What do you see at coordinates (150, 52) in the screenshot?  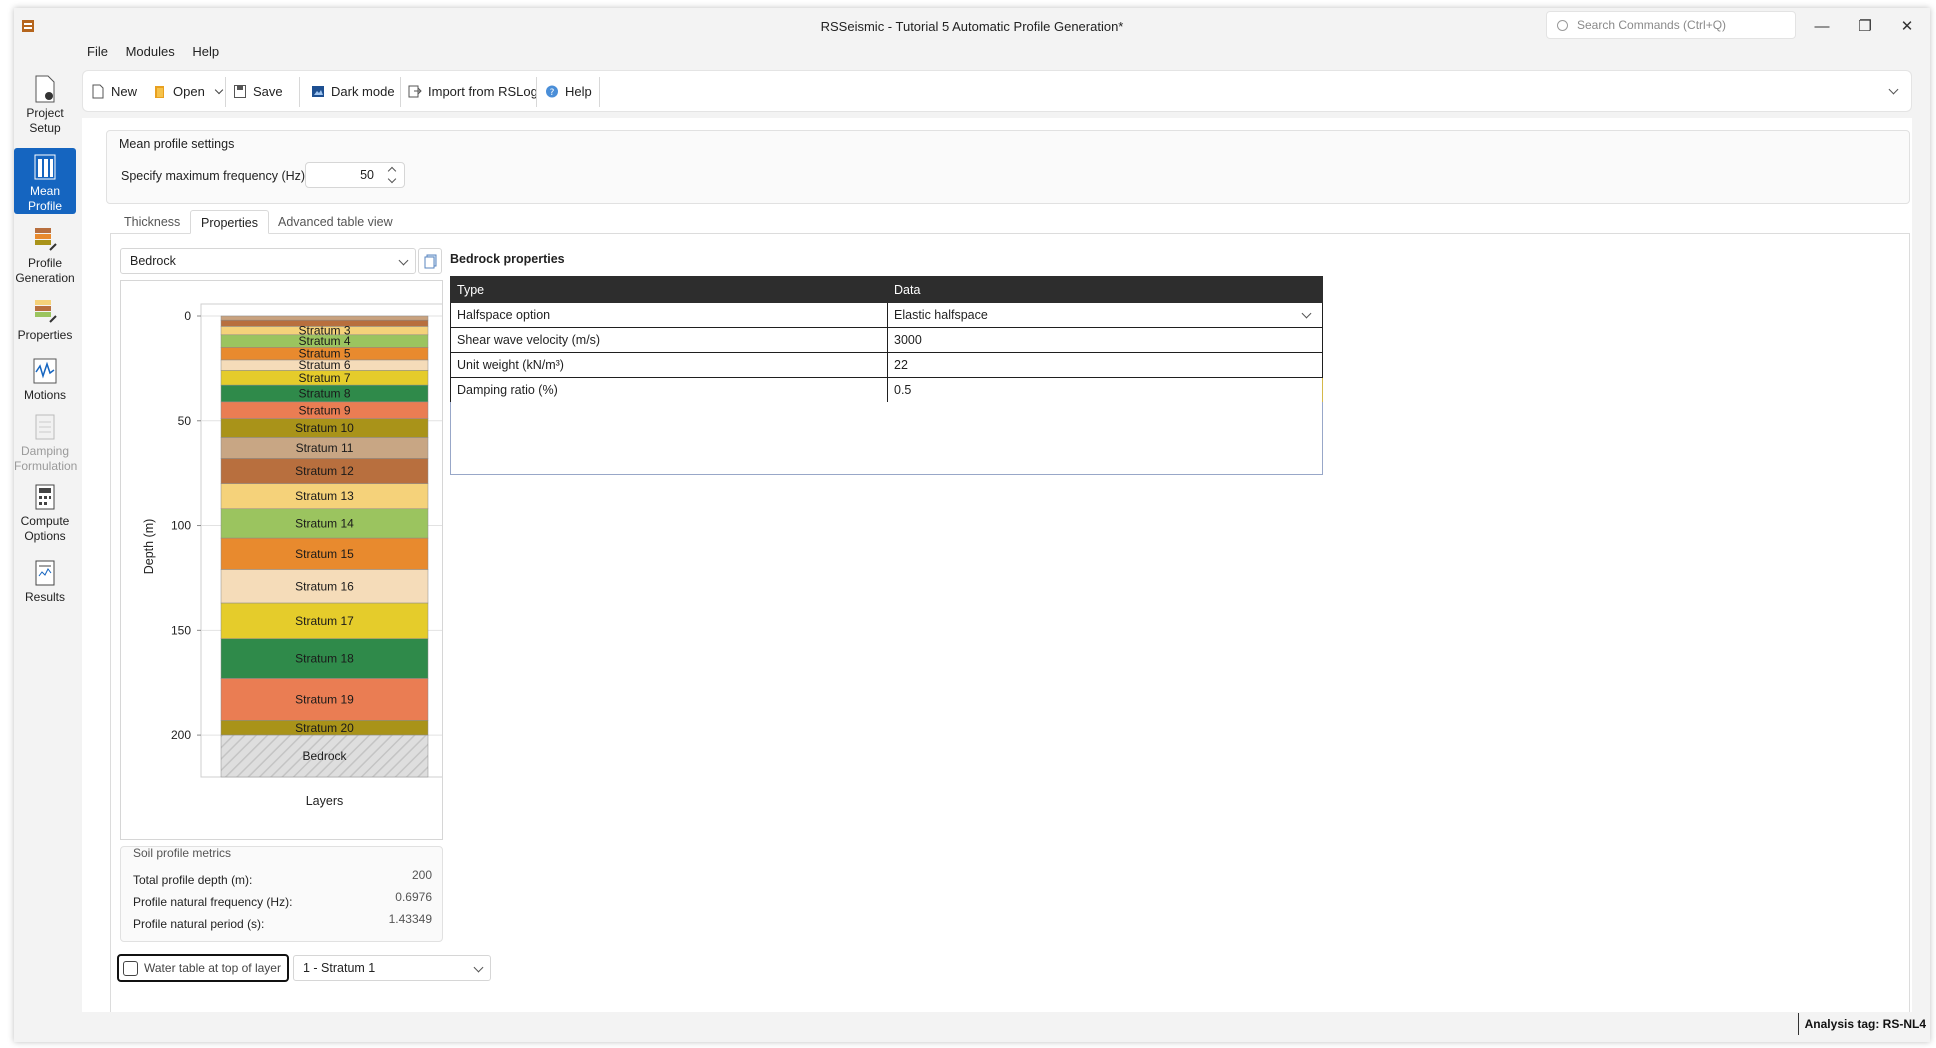 I see `menu-modules: Modules` at bounding box center [150, 52].